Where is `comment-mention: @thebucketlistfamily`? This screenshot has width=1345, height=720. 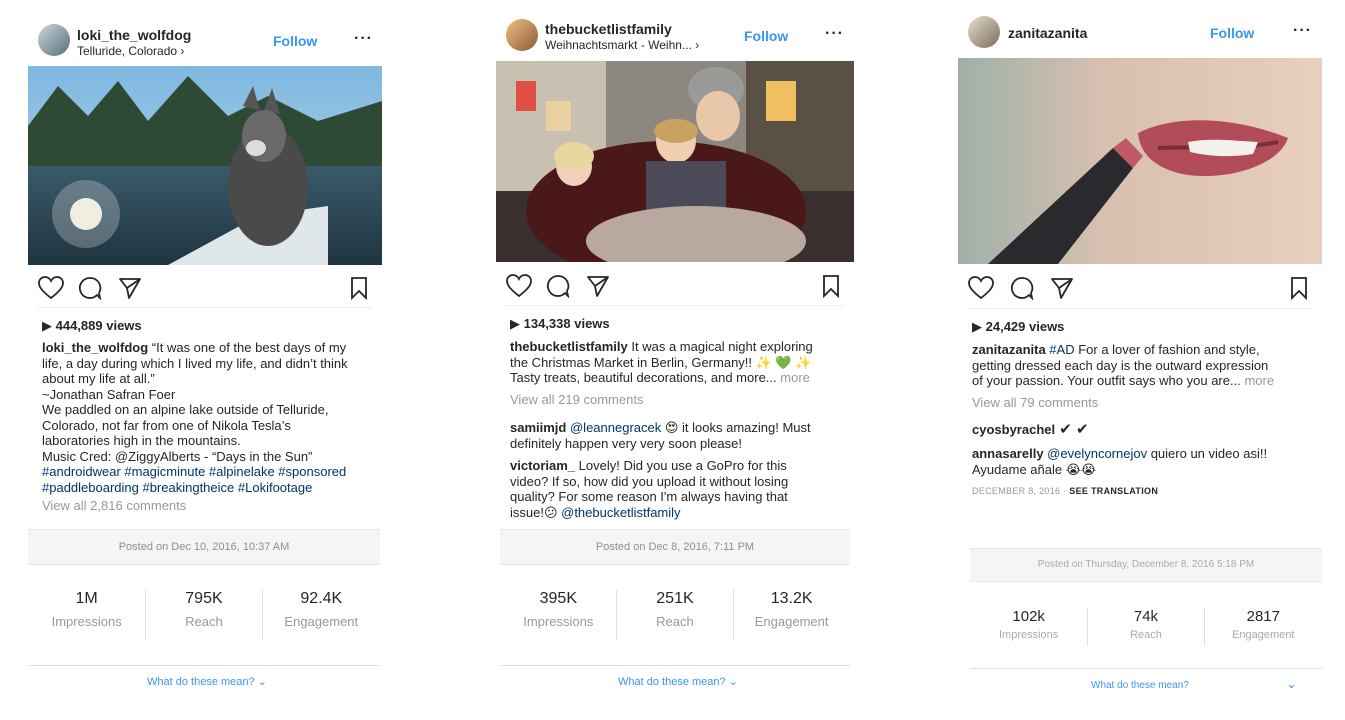 comment-mention: @thebucketlistfamily is located at coordinates (620, 512).